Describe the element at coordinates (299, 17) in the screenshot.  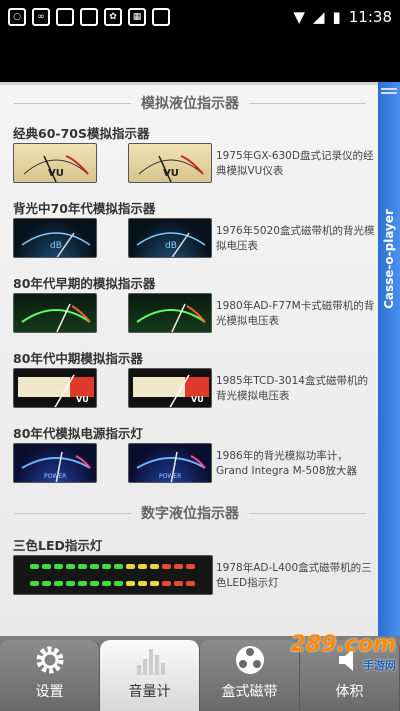
I see `wifi-icon: ▼` at that location.